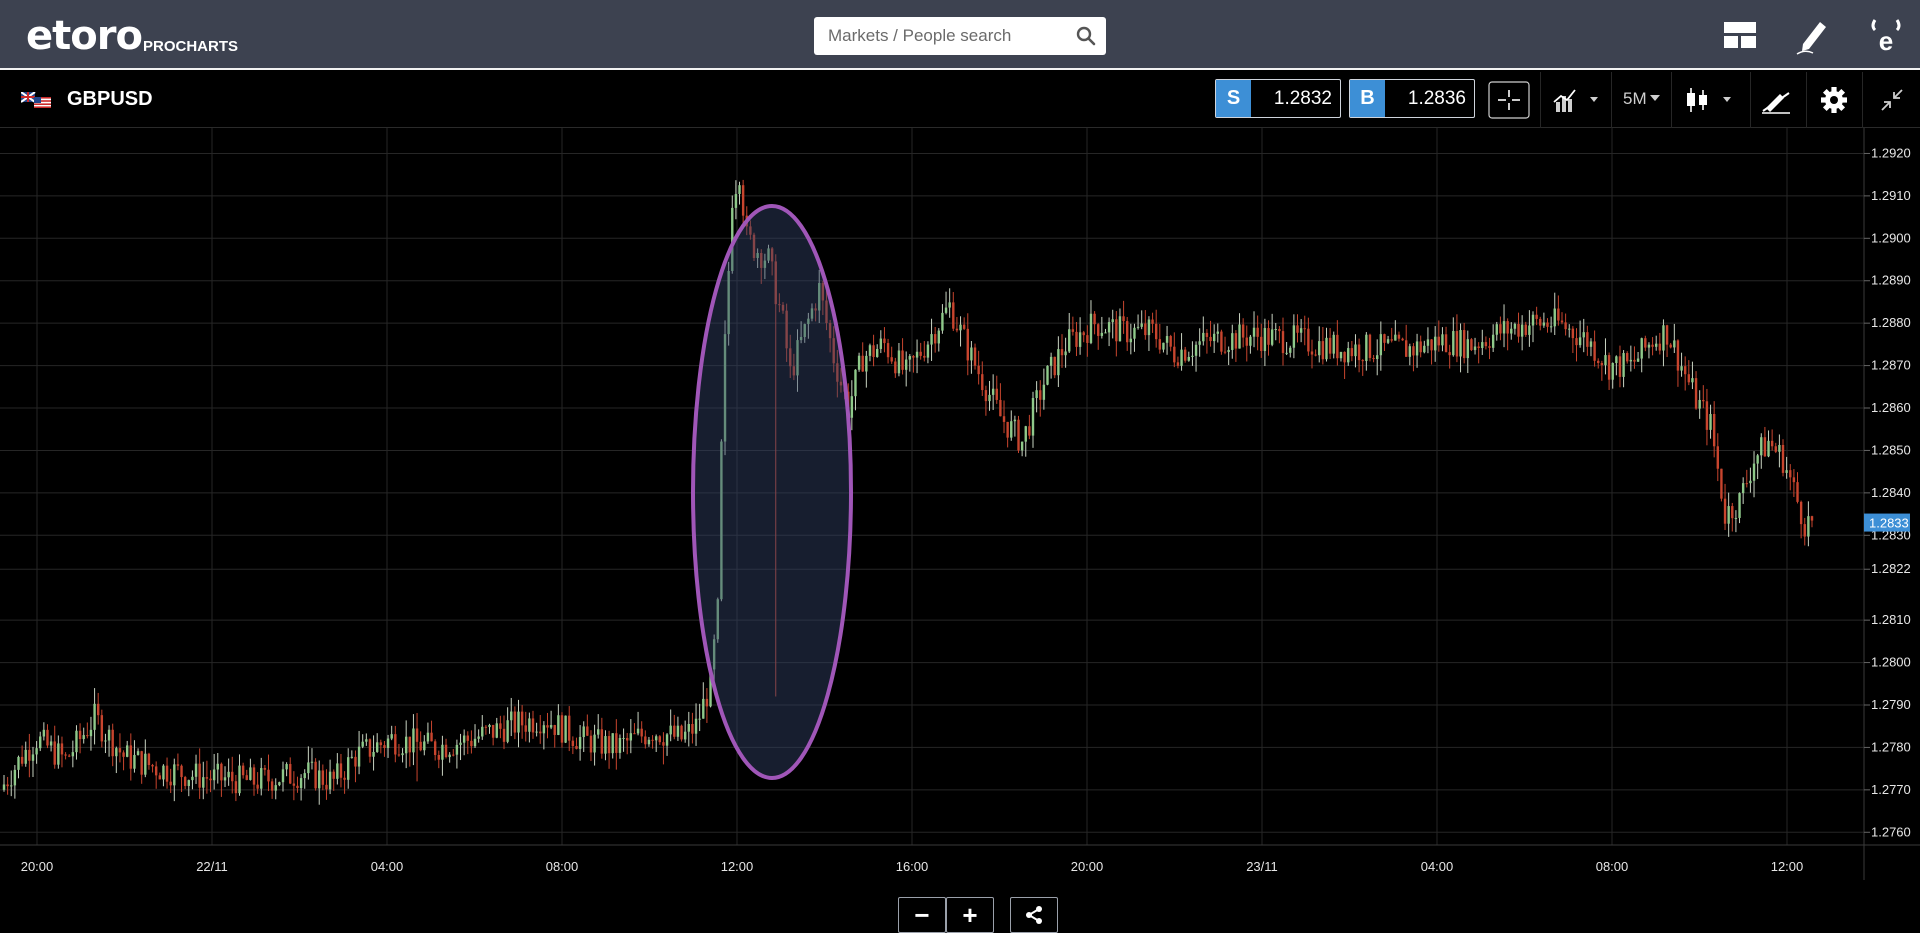 The height and width of the screenshot is (933, 1920). Describe the element at coordinates (1302, 98) in the screenshot. I see `sell-price: 1.2832` at that location.